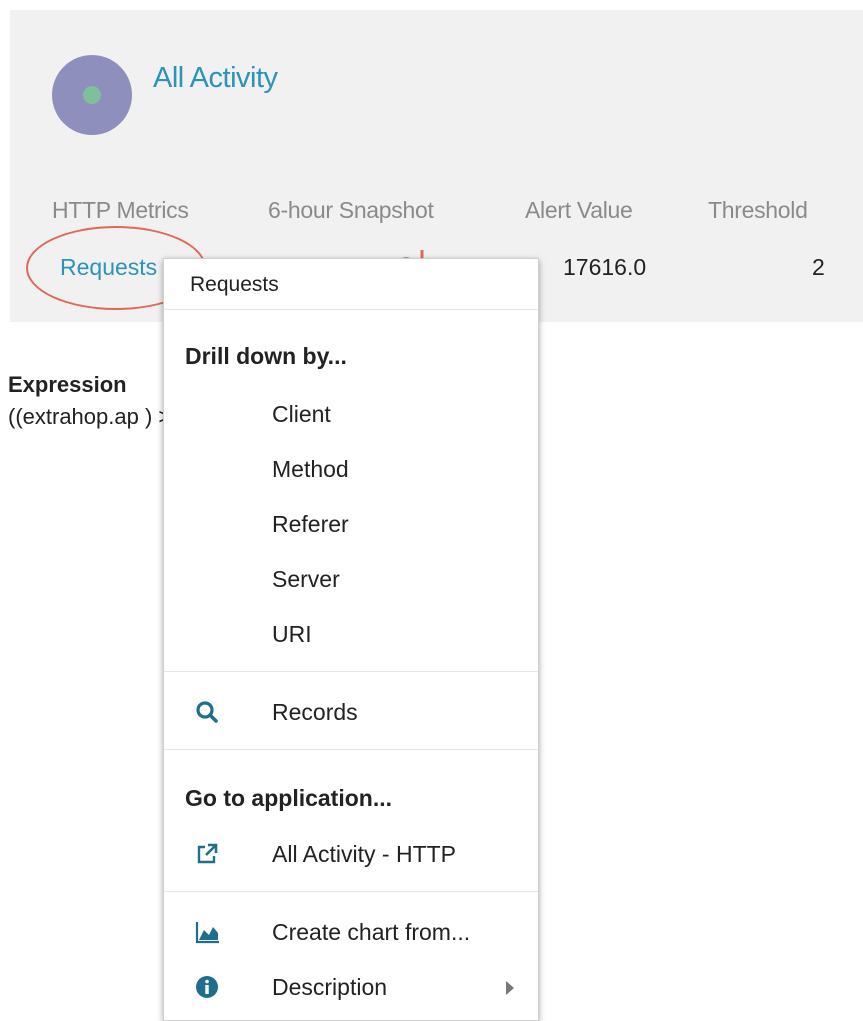  What do you see at coordinates (207, 712) in the screenshot?
I see `search-icon` at bounding box center [207, 712].